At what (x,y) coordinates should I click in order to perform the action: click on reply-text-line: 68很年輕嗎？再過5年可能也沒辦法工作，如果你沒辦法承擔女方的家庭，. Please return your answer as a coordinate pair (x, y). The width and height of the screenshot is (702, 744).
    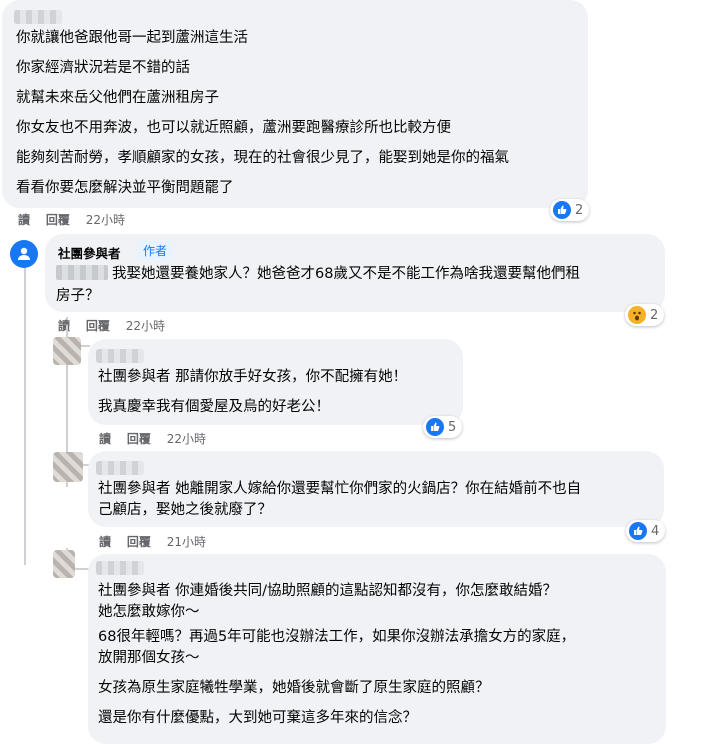
    Looking at the image, I should click on (337, 637).